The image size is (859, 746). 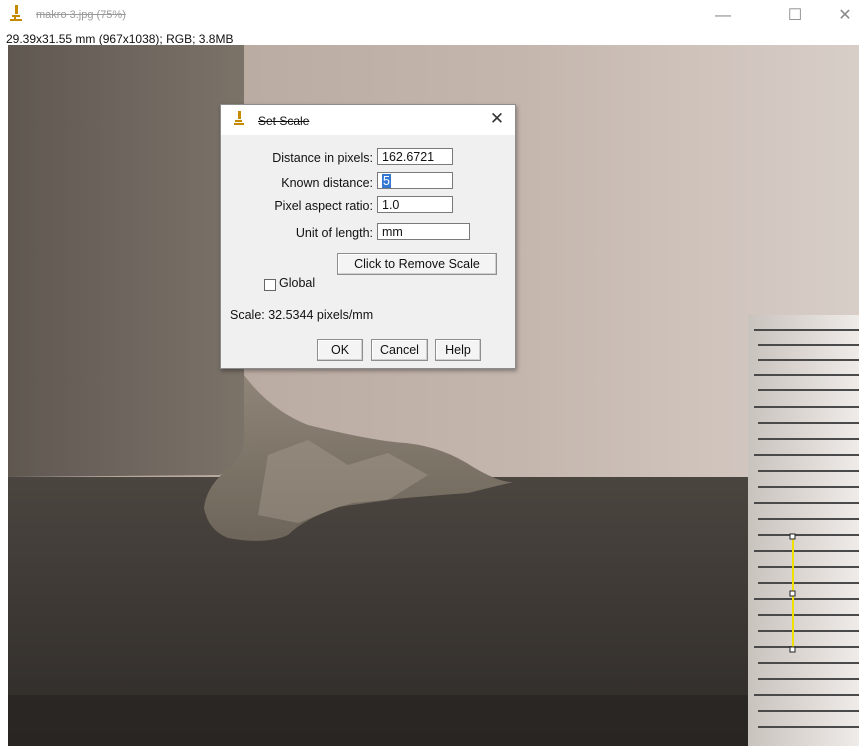 What do you see at coordinates (323, 206) in the screenshot?
I see `pixel-aspect-label: Pixel aspect ratio:` at bounding box center [323, 206].